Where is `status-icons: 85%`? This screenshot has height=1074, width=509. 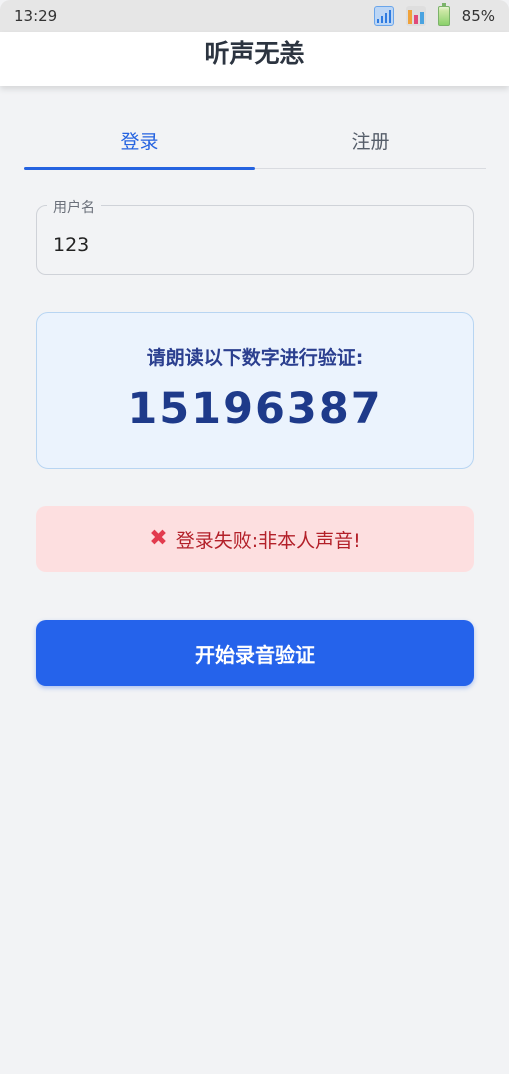 status-icons: 85% is located at coordinates (434, 14).